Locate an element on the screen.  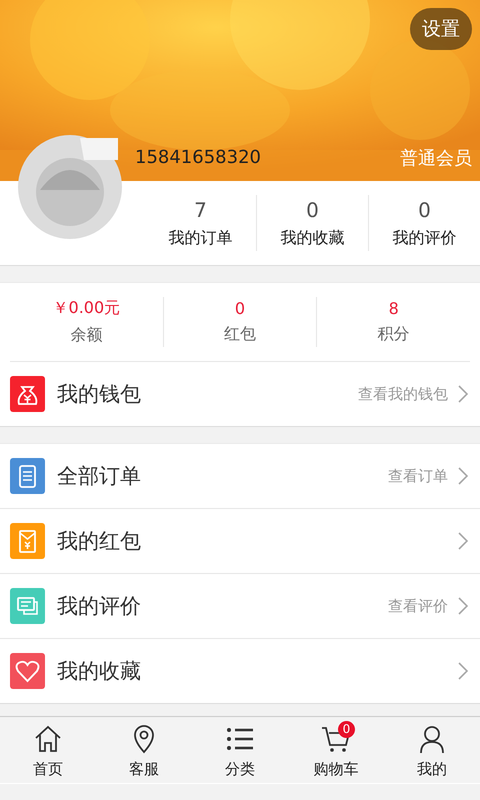
wallet-stat: 0 红包 is located at coordinates (239, 322).